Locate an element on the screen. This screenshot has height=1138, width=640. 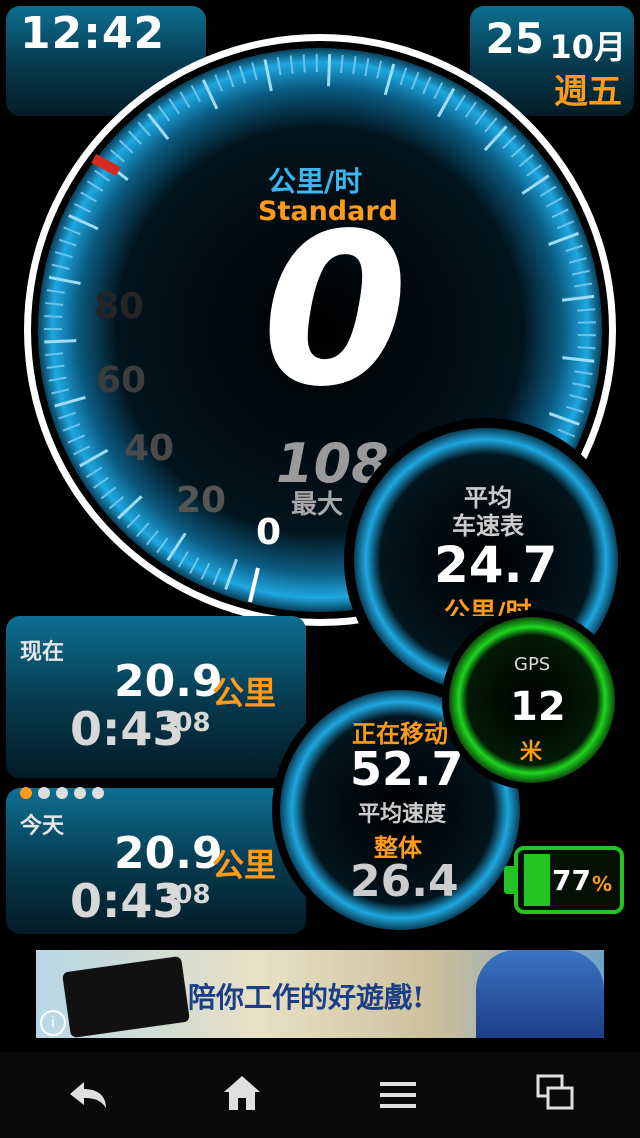
page-indicator is located at coordinates (65, 793).